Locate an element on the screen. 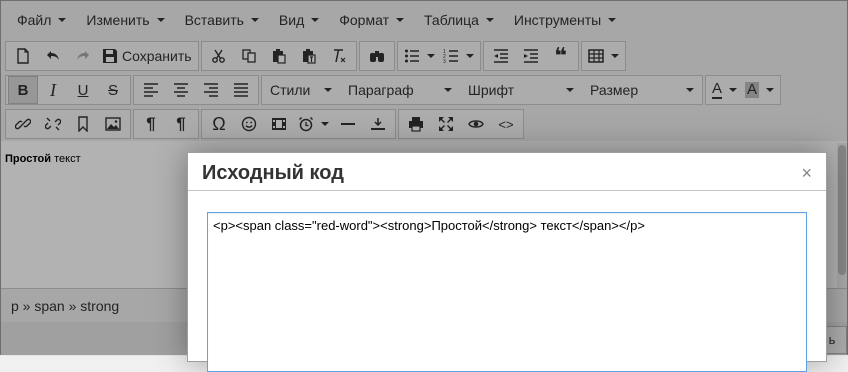  close-icon: × is located at coordinates (806, 173).